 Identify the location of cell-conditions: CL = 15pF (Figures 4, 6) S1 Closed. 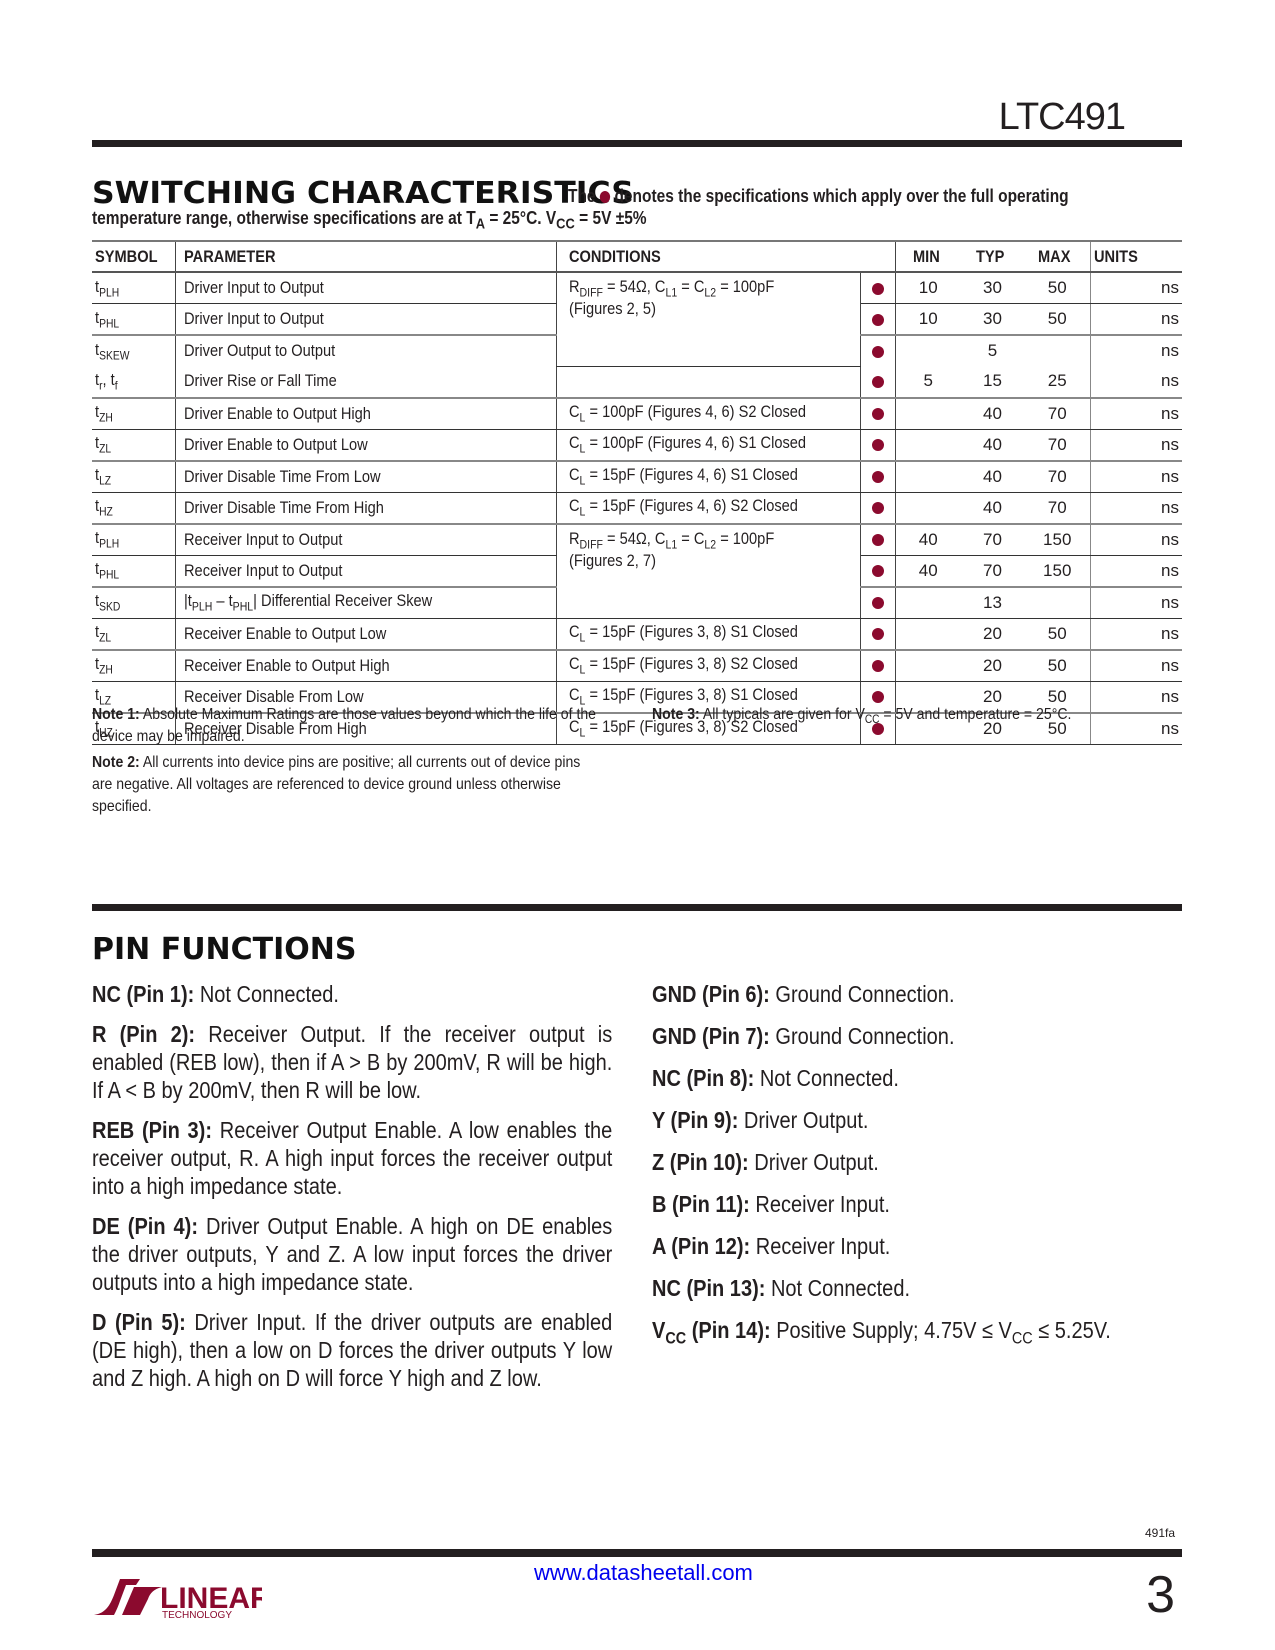
(709, 476).